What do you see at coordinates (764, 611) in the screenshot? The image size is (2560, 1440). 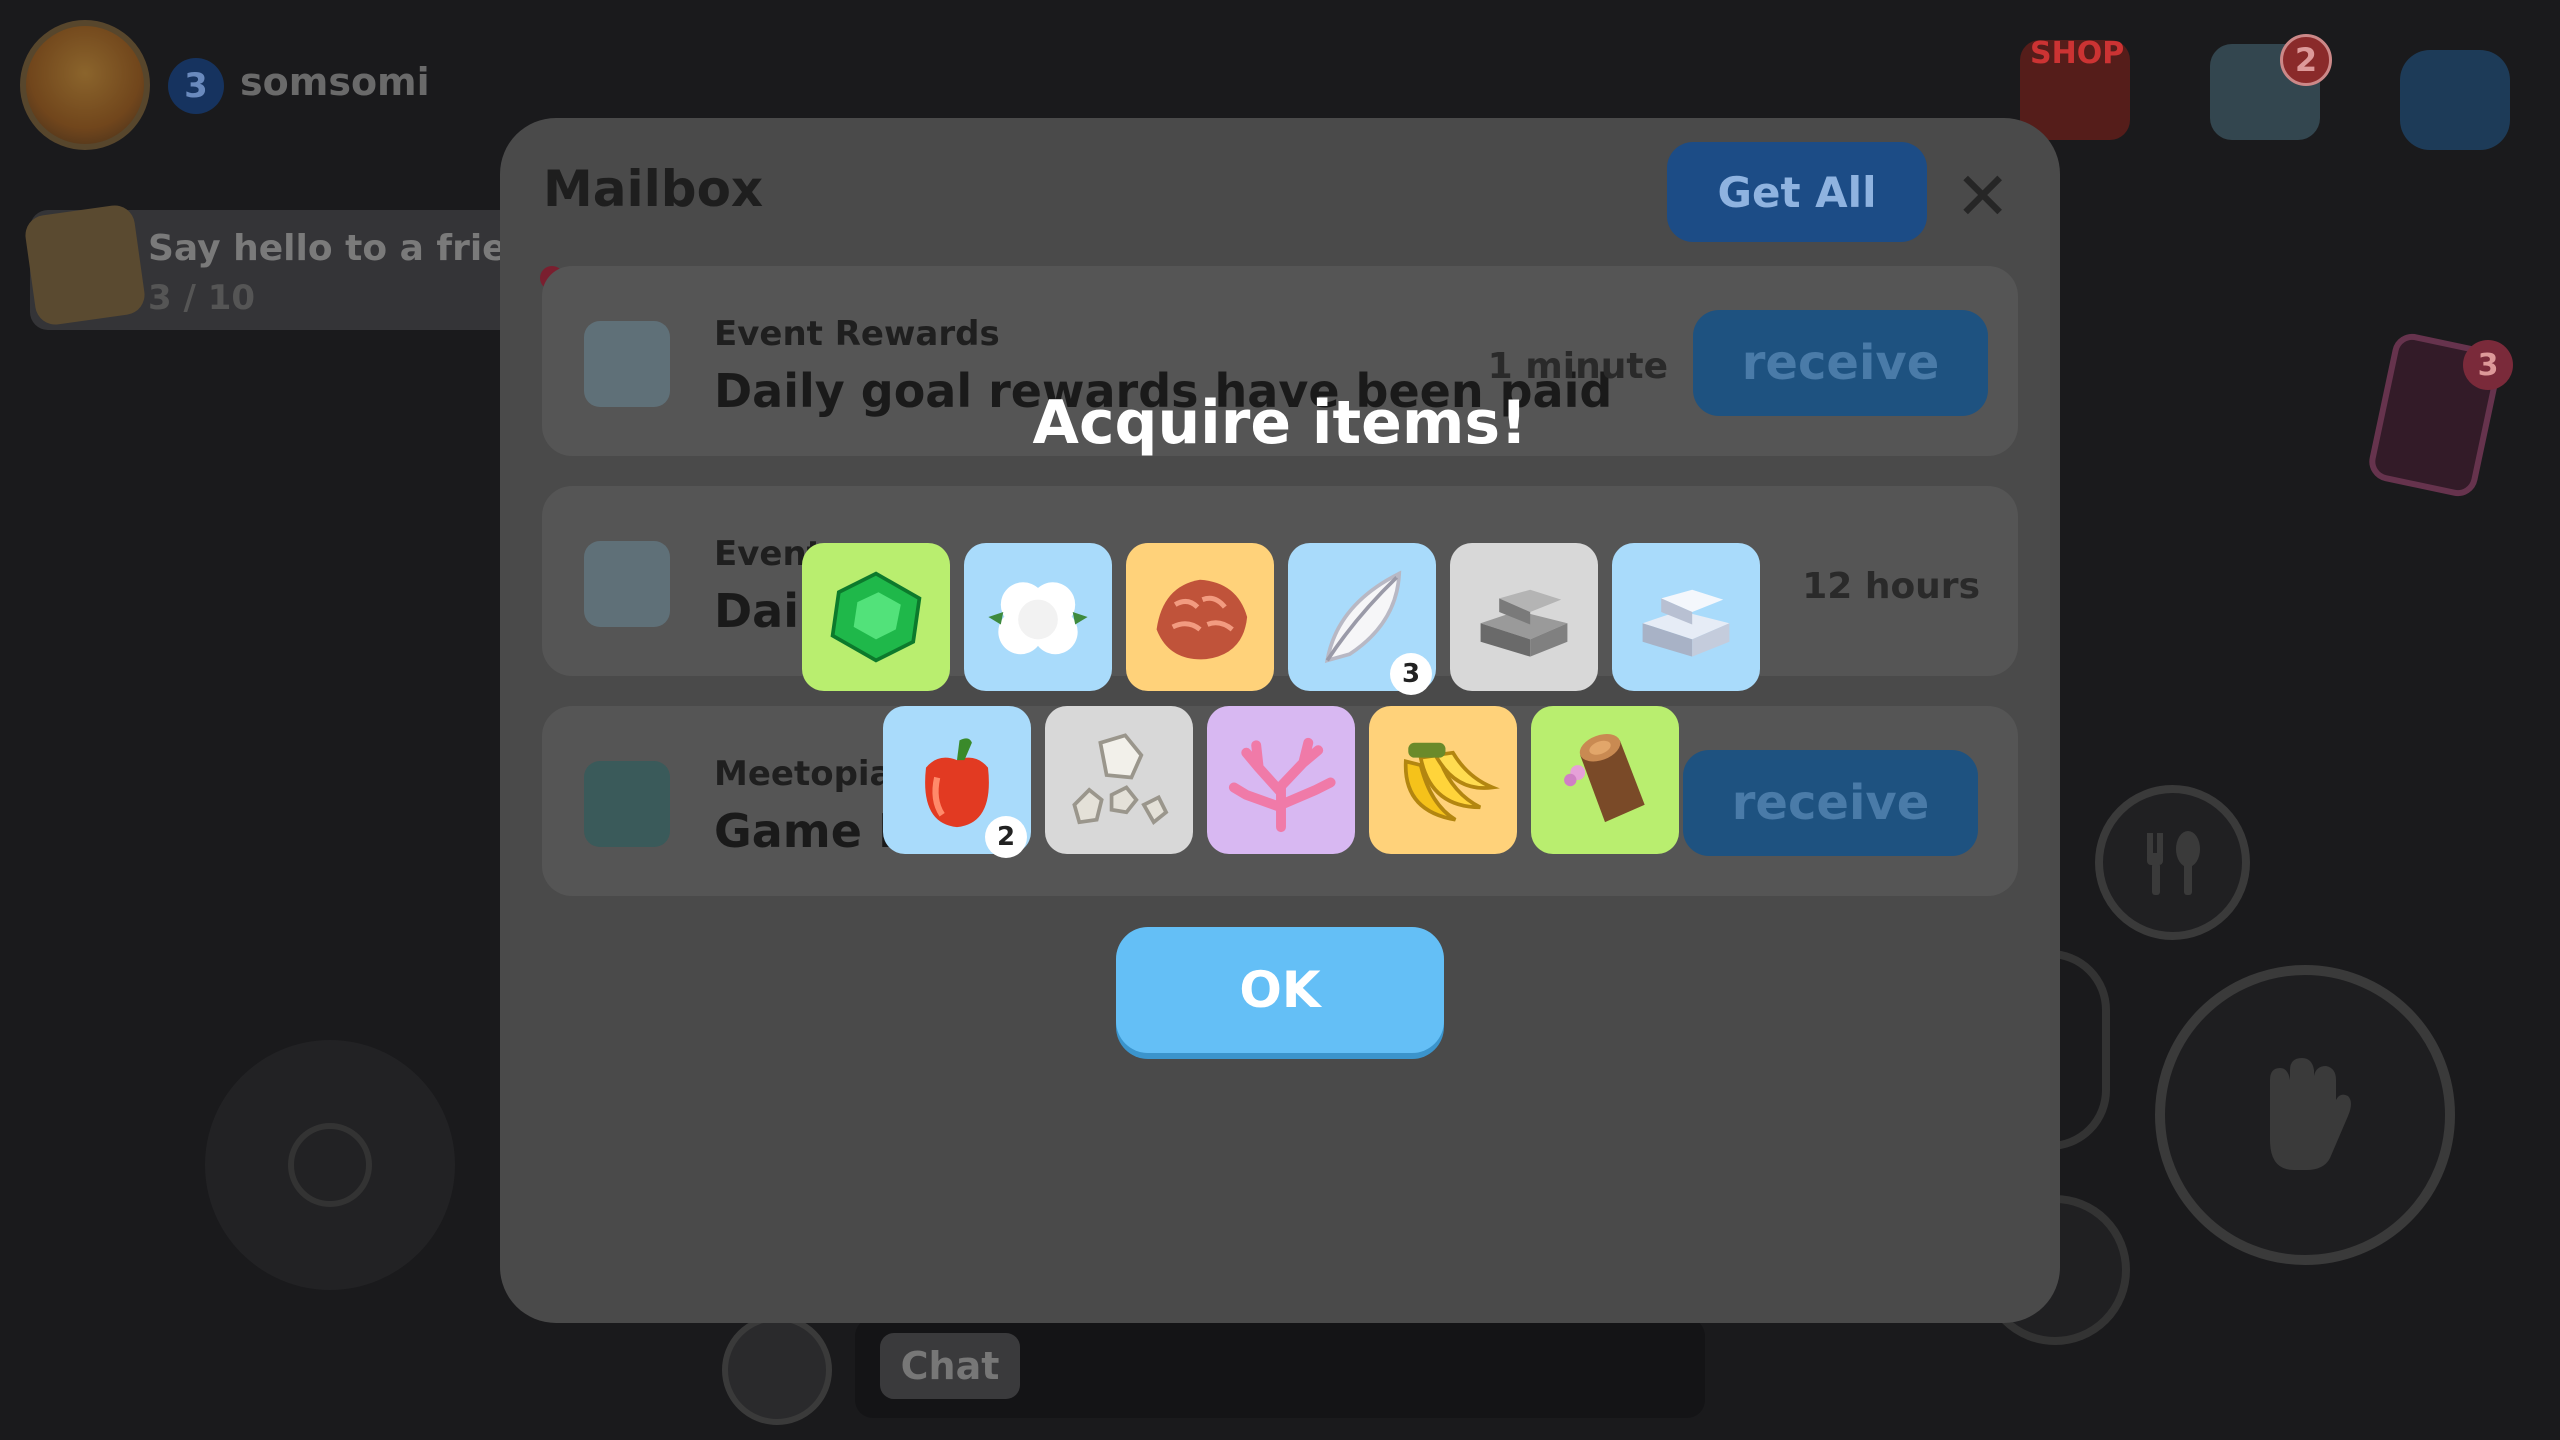 I see `mail-text: Dail` at bounding box center [764, 611].